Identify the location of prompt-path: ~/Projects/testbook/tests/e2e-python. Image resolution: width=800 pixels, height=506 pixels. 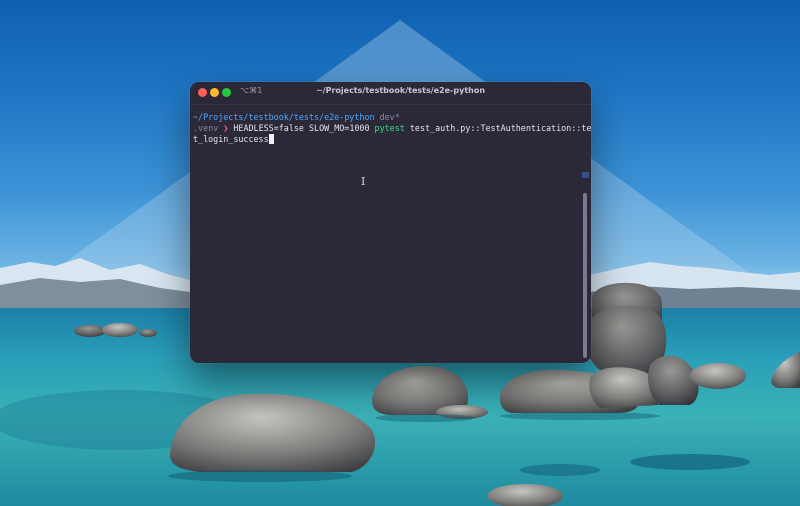
(284, 117).